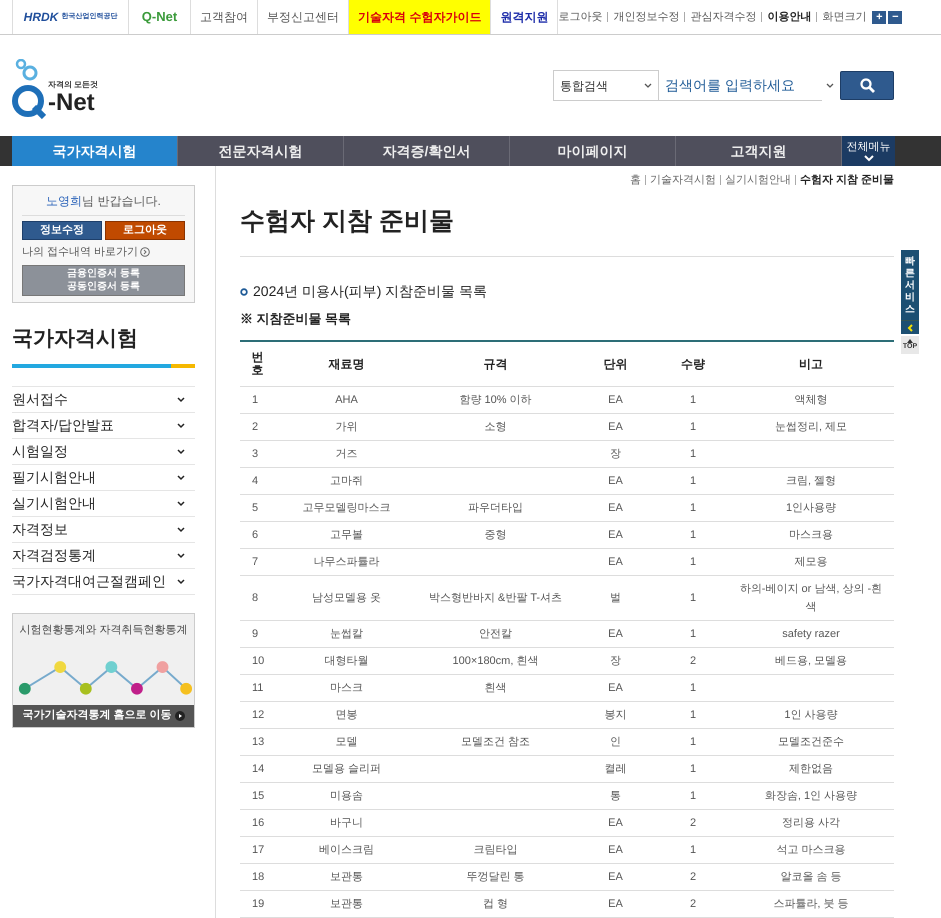 The width and height of the screenshot is (941, 918). I want to click on table-cell: 6, so click(255, 535).